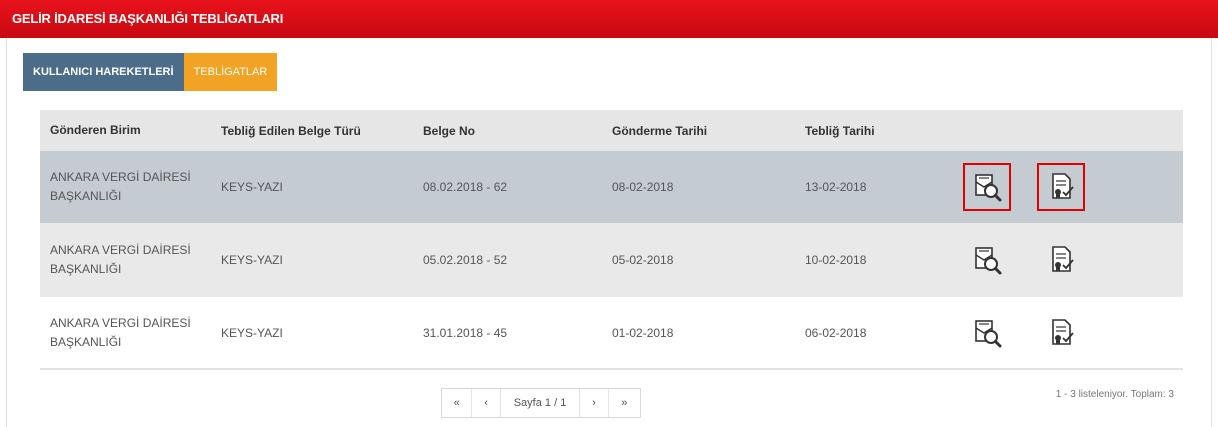 This screenshot has width=1218, height=427. Describe the element at coordinates (103, 72) in the screenshot. I see `tab-kullanici-hareketleri: KULLANICI HAREKETLERİ` at that location.